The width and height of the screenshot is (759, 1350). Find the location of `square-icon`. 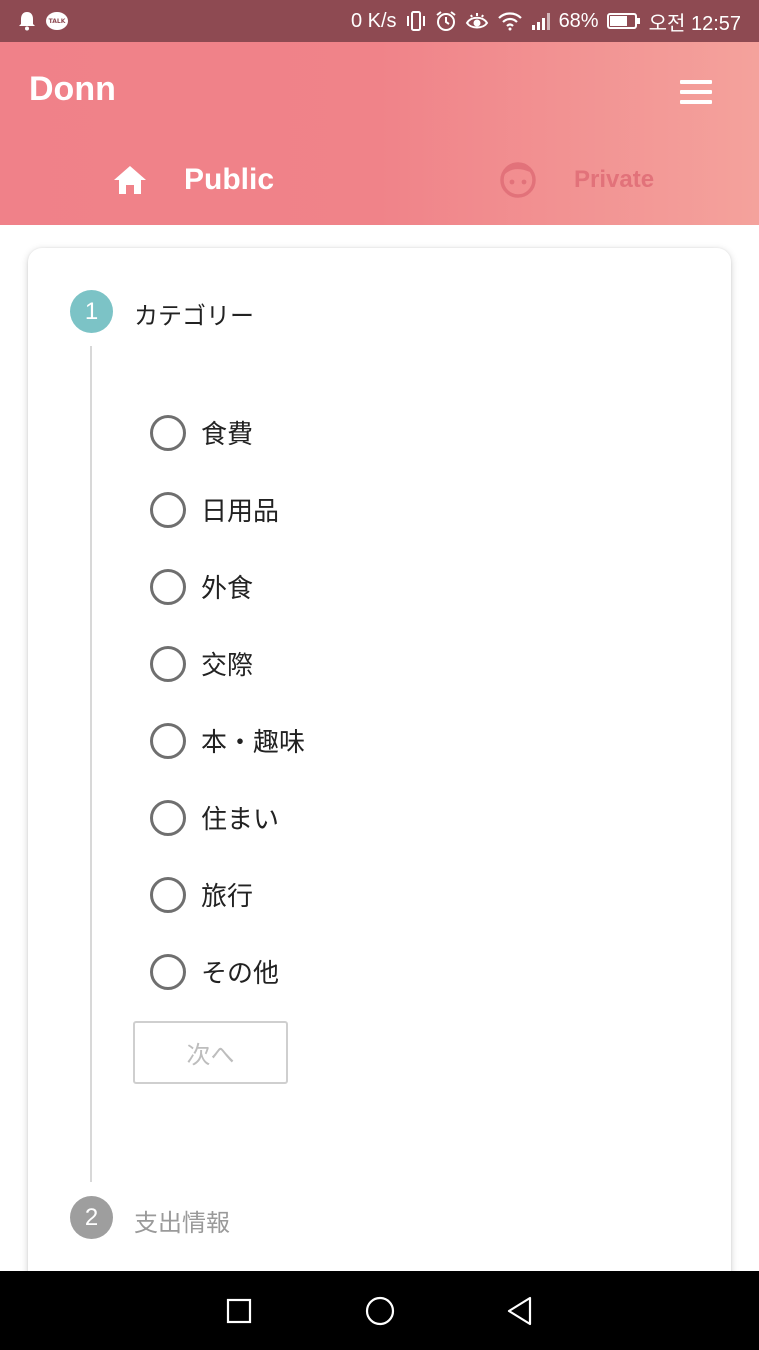

square-icon is located at coordinates (239, 1310).